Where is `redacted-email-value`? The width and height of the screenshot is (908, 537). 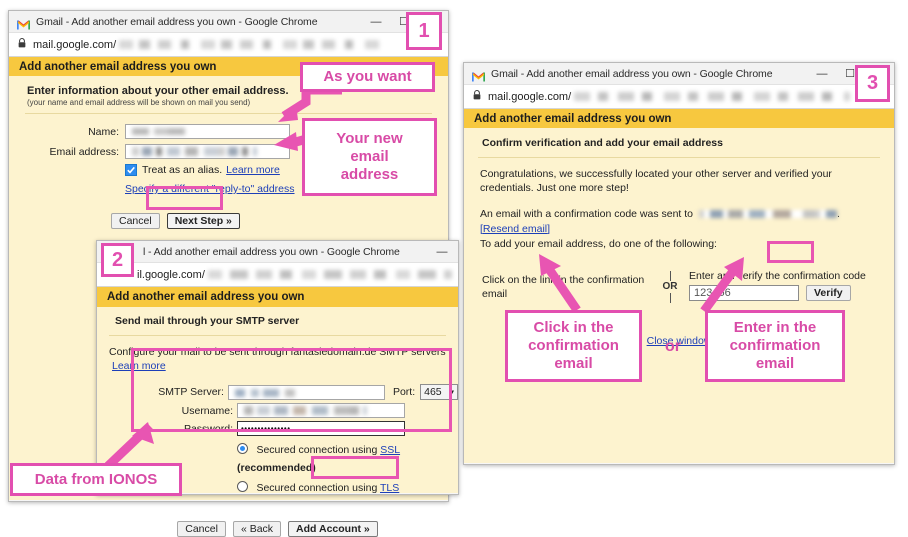
redacted-email-value is located at coordinates (194, 151).